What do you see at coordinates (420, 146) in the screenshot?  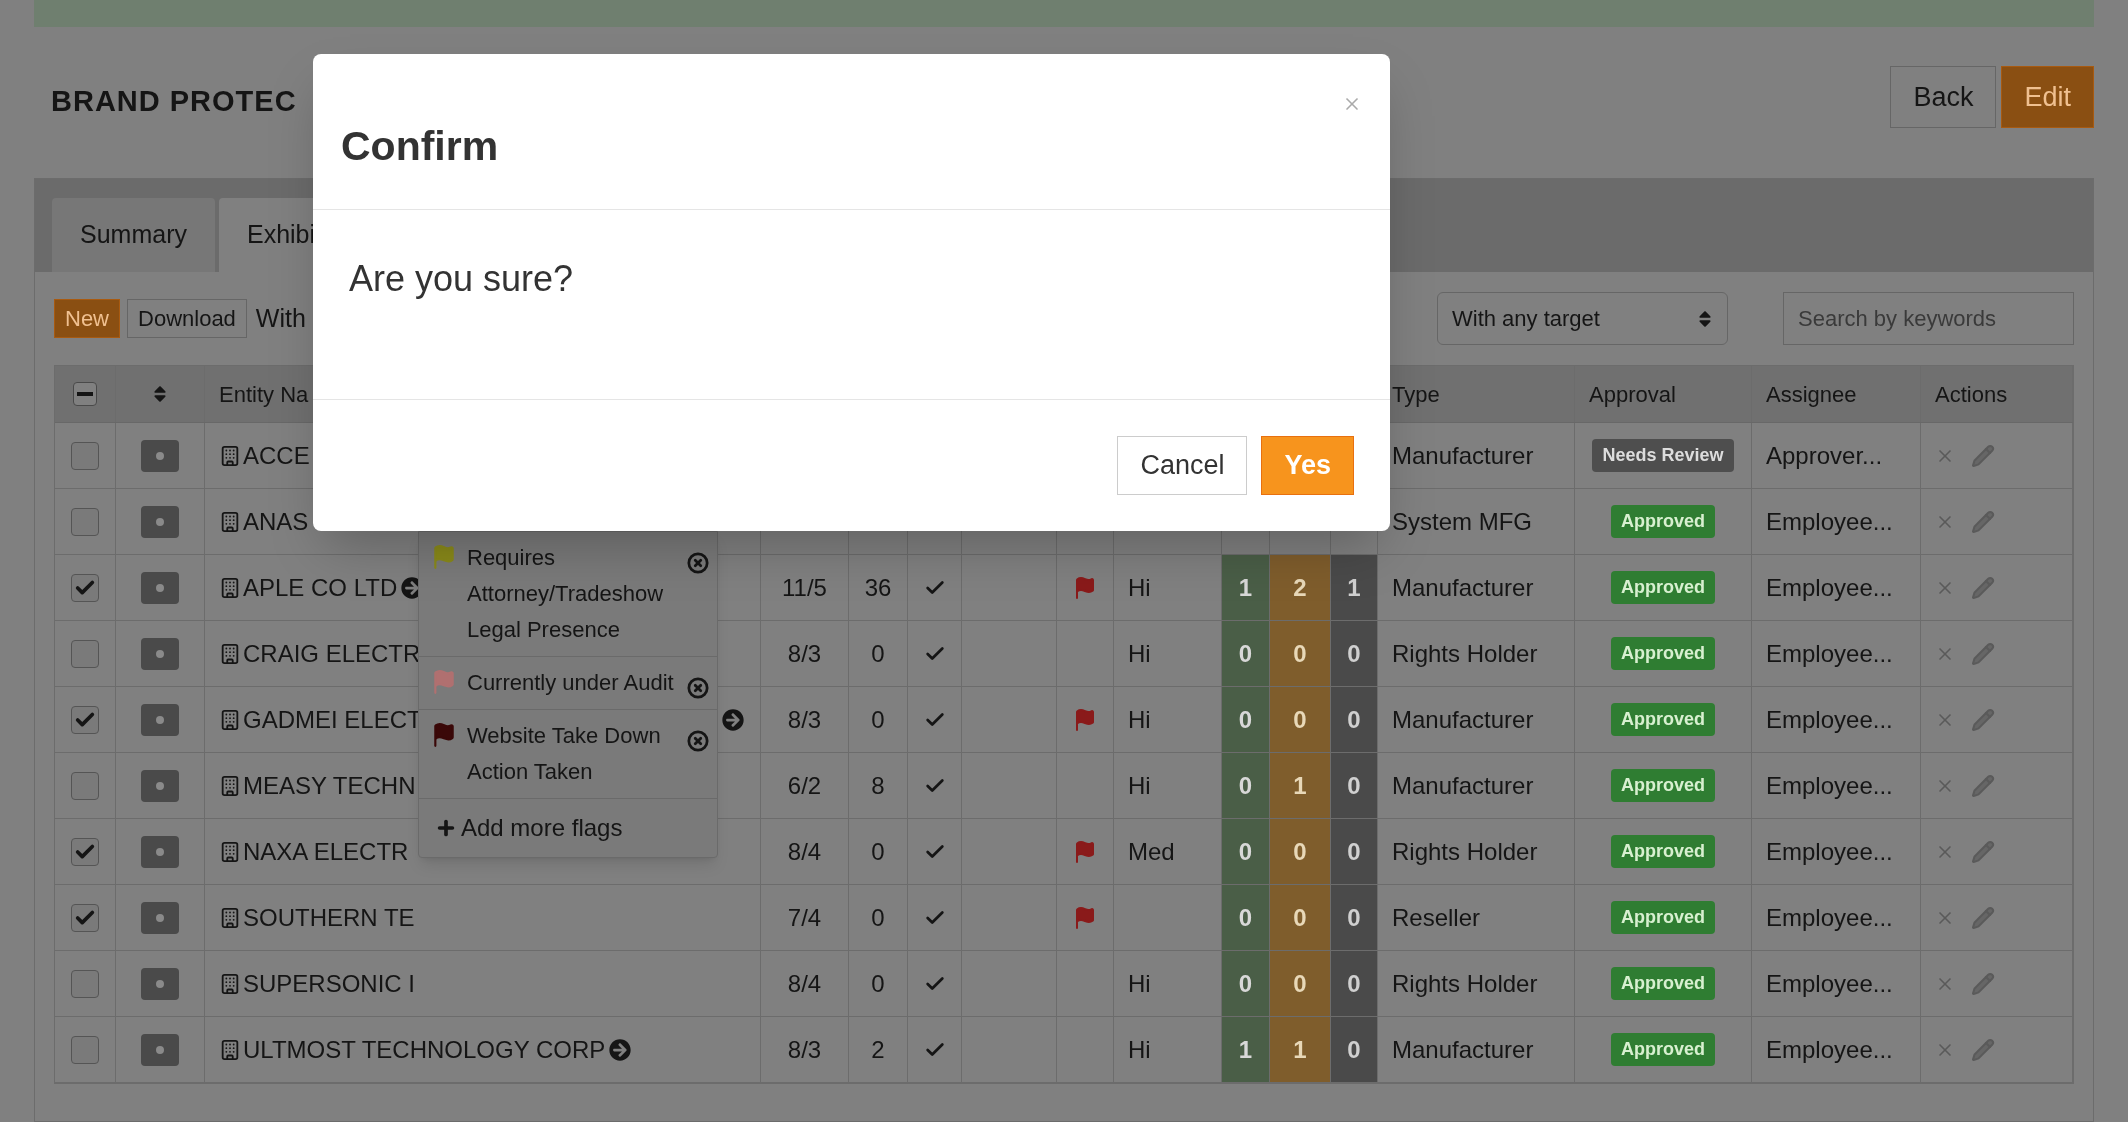 I see `dialog-title: Confirm` at bounding box center [420, 146].